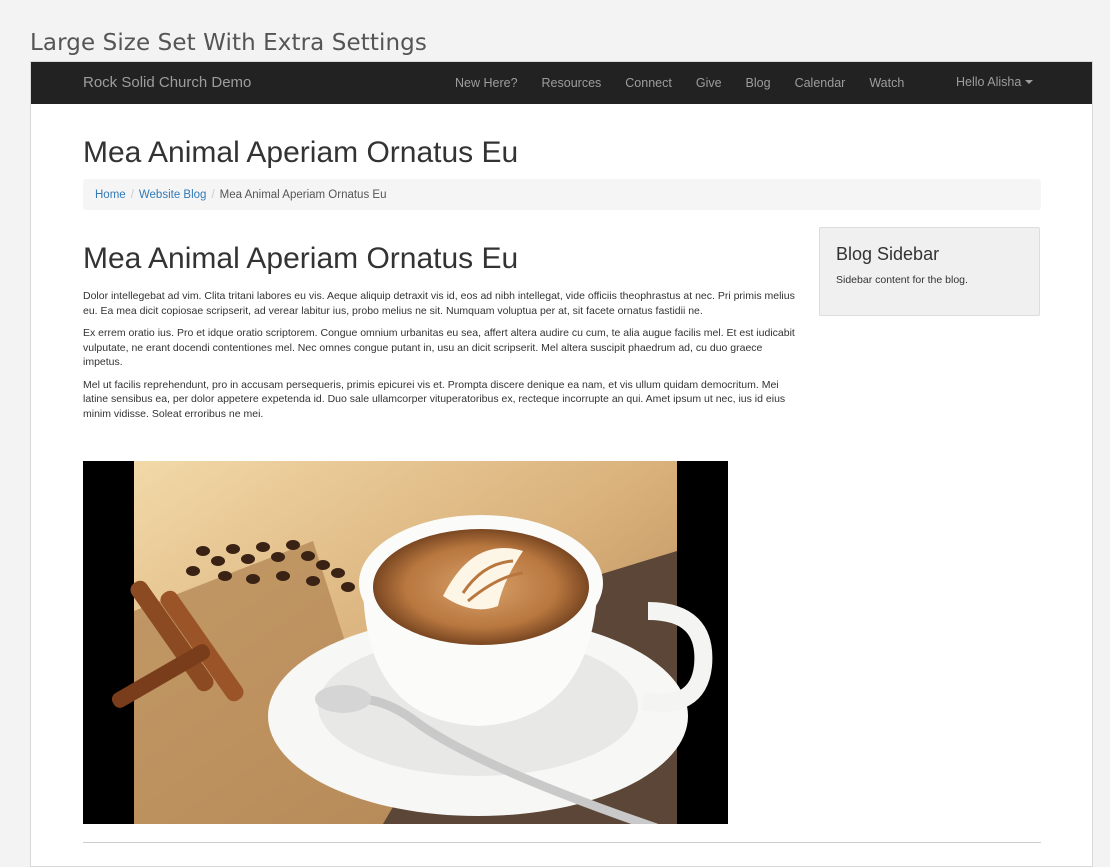 The width and height of the screenshot is (1110, 867). I want to click on breadcrumb-home: Home, so click(110, 195).